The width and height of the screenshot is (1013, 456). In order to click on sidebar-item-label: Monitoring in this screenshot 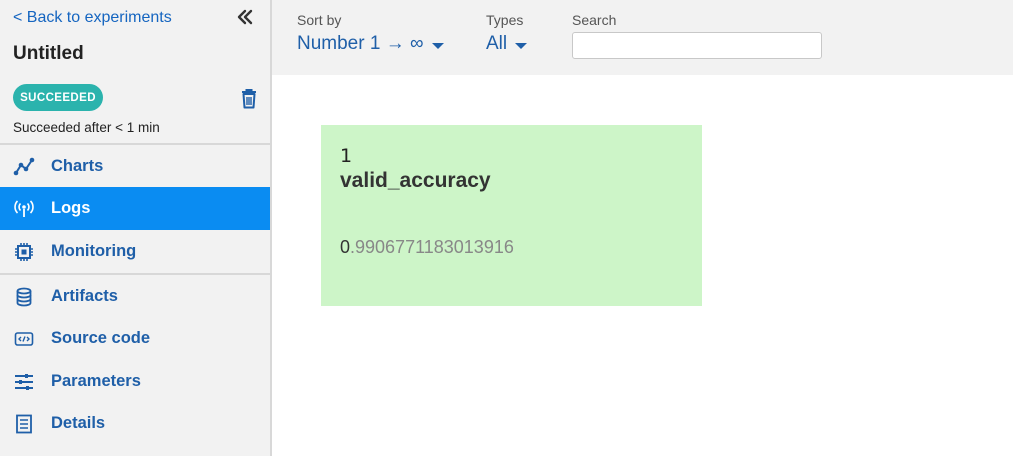, I will do `click(94, 251)`.